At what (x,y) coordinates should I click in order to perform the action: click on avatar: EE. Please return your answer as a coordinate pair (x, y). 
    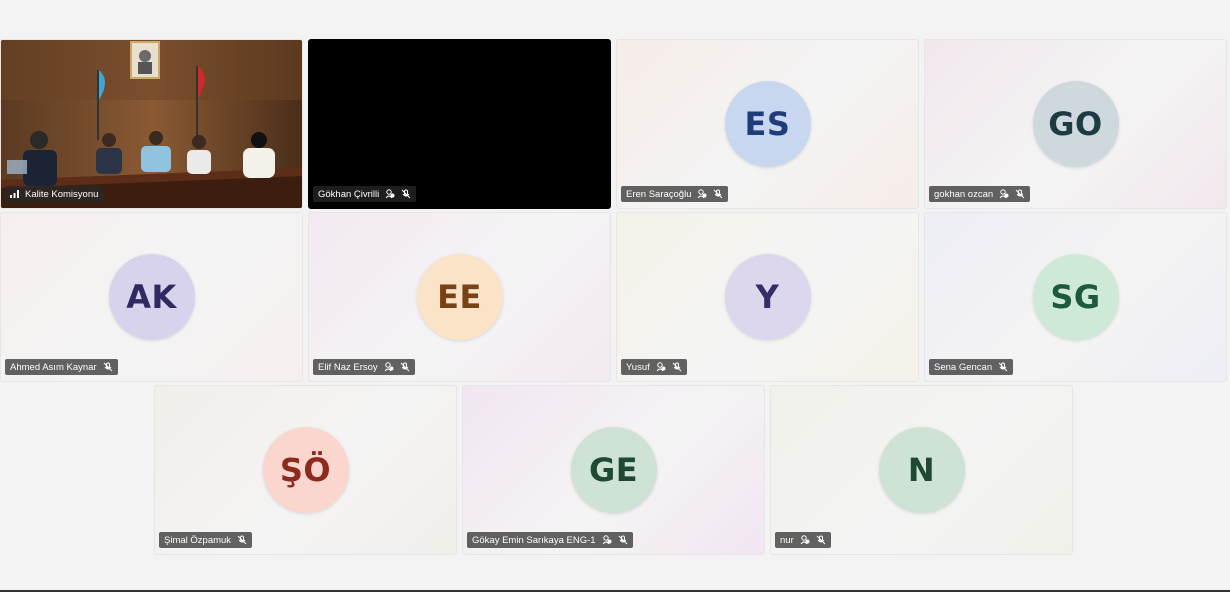
    Looking at the image, I should click on (459, 297).